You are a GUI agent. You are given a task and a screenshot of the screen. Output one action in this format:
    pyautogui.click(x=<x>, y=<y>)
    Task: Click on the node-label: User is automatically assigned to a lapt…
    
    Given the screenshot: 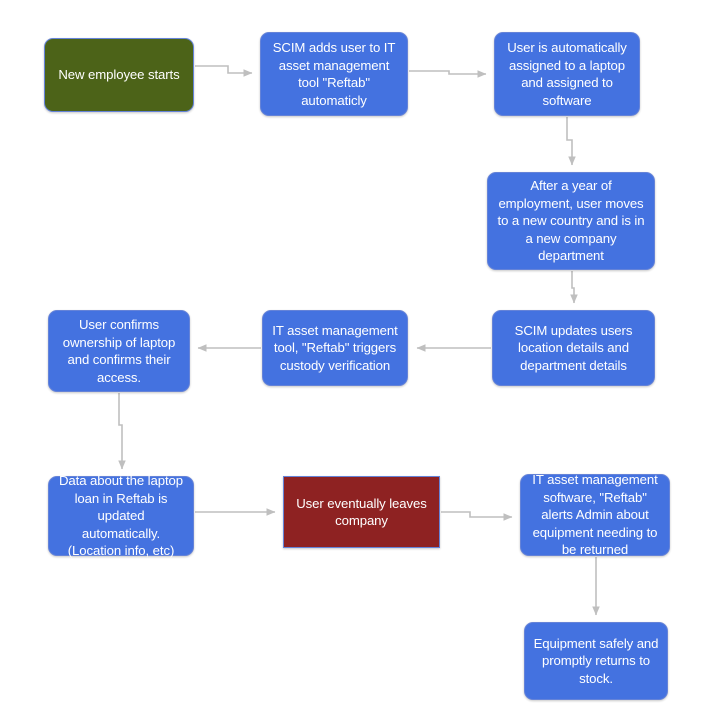 What is the action you would take?
    pyautogui.click(x=567, y=74)
    